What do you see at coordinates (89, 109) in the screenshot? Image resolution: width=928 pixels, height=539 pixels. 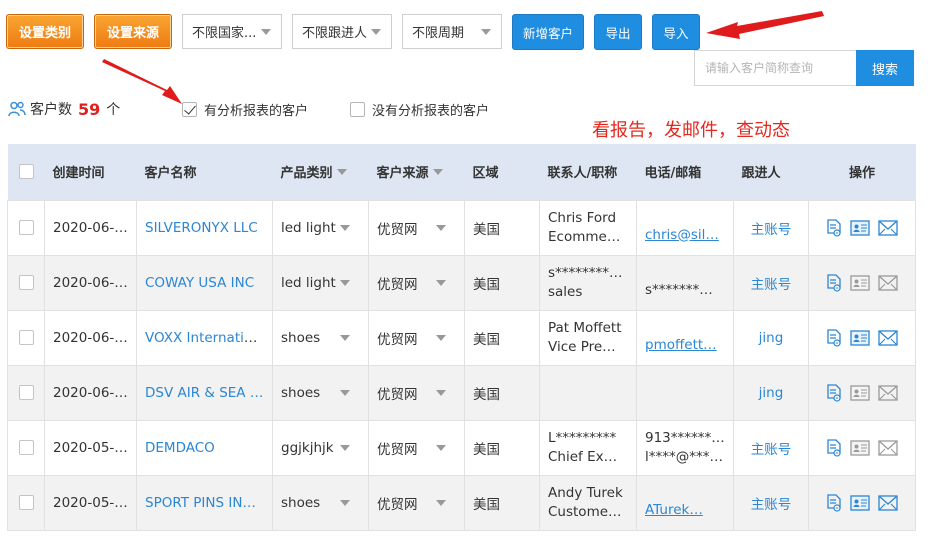 I see `customer-count-value: 59` at bounding box center [89, 109].